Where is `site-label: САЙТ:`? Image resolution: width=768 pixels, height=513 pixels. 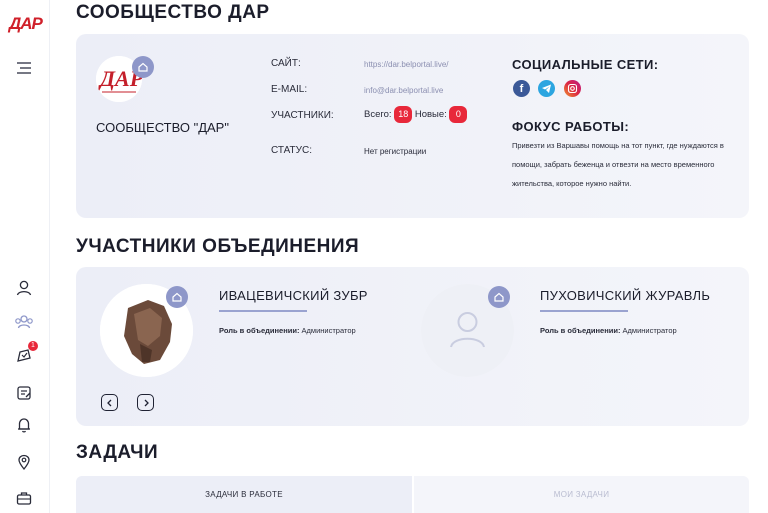
site-label: САЙТ: is located at coordinates (286, 63).